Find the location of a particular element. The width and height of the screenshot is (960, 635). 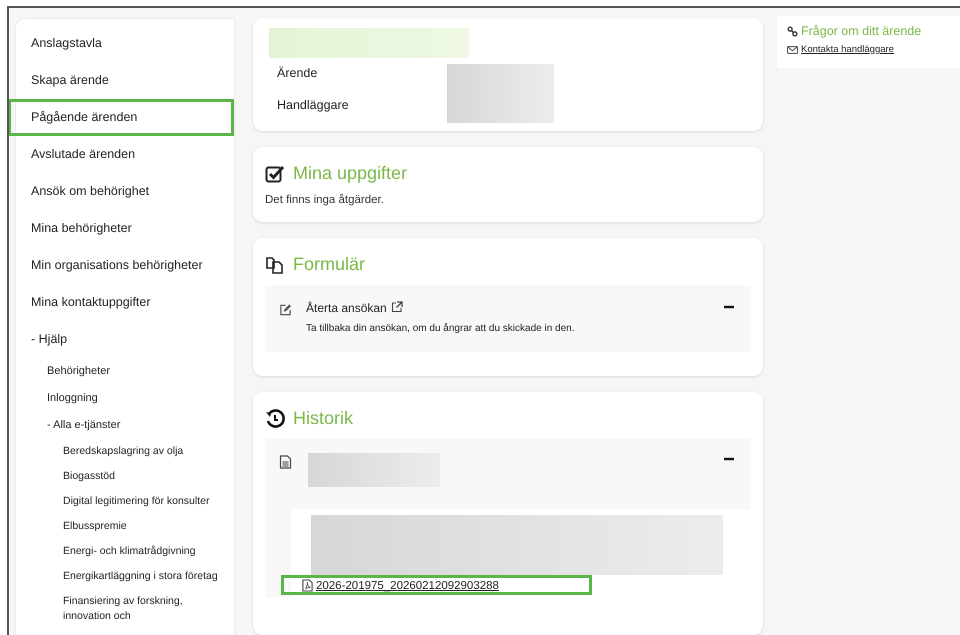

nav-item: Skapa ärende is located at coordinates (121, 80).